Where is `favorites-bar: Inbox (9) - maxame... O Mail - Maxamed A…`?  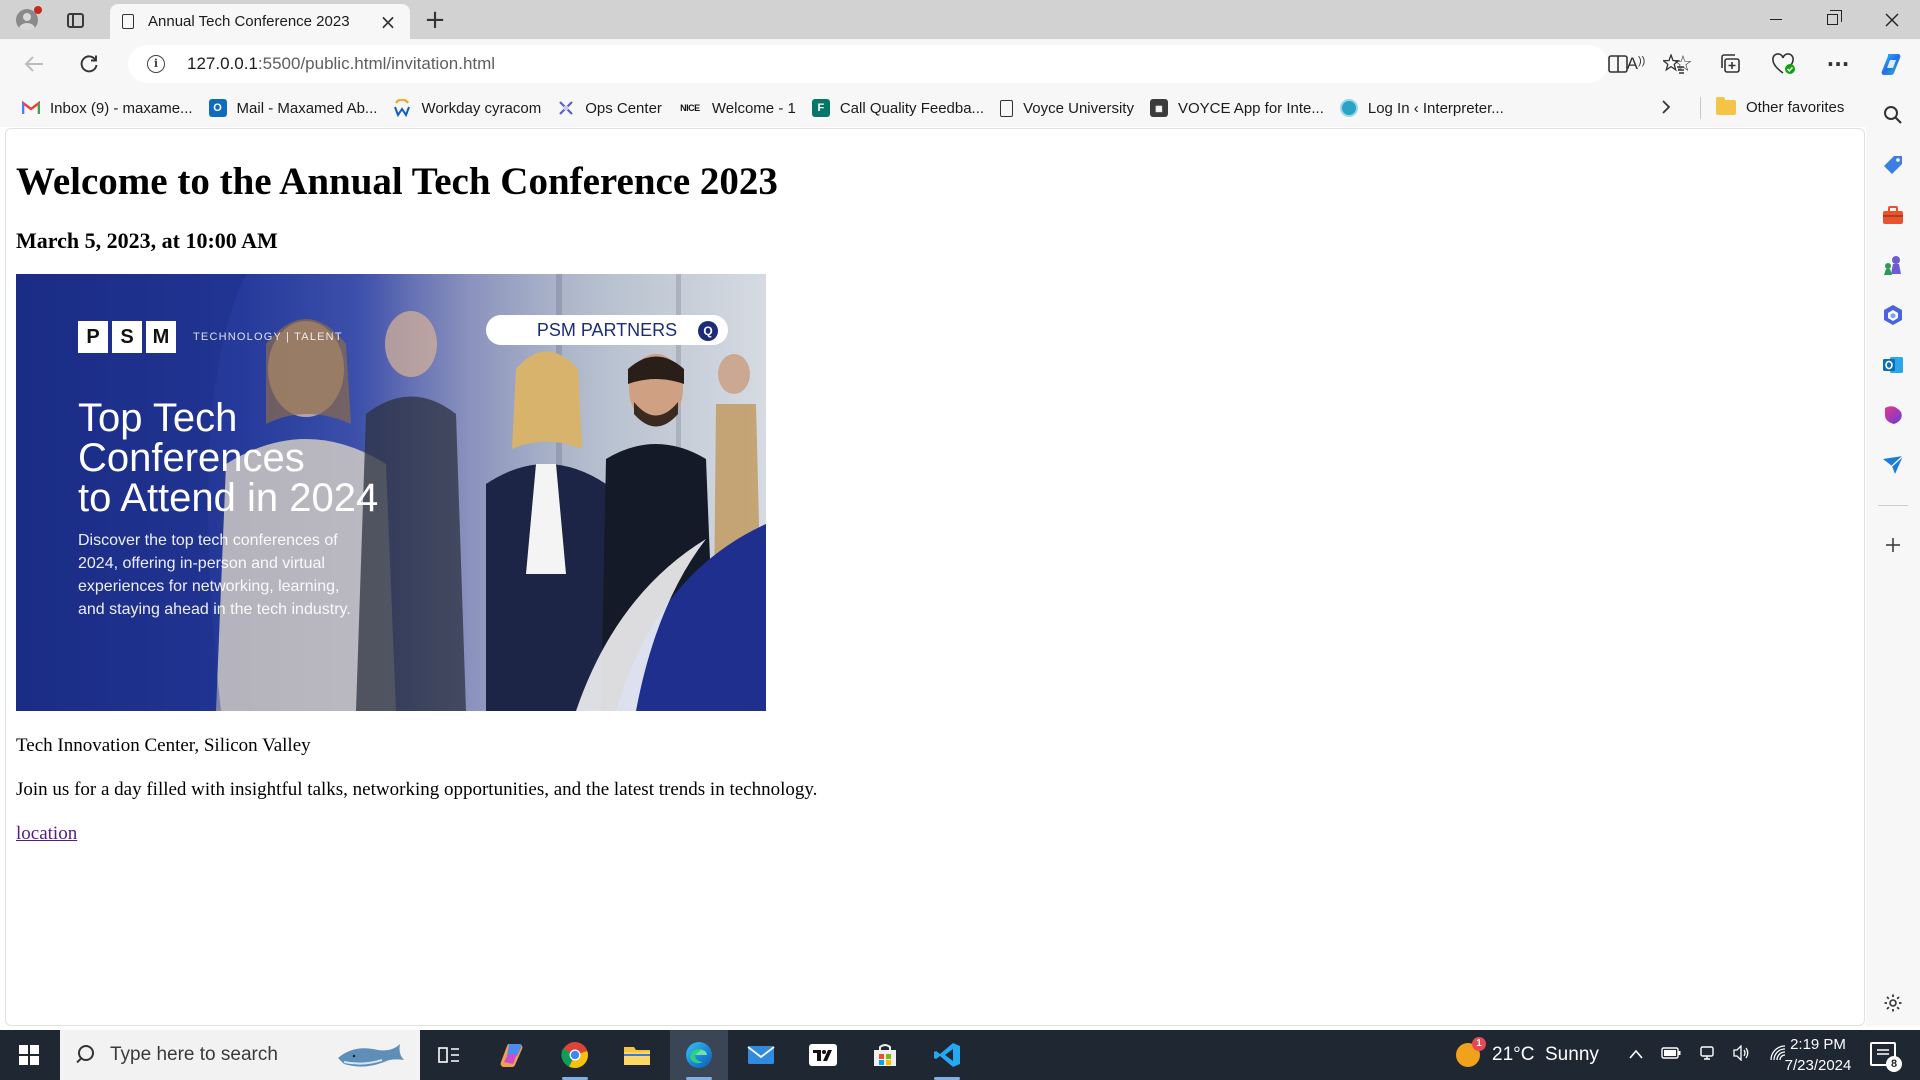
favorites-bar: Inbox (9) - maxame... O Mail - Maxamed A… is located at coordinates (960, 108).